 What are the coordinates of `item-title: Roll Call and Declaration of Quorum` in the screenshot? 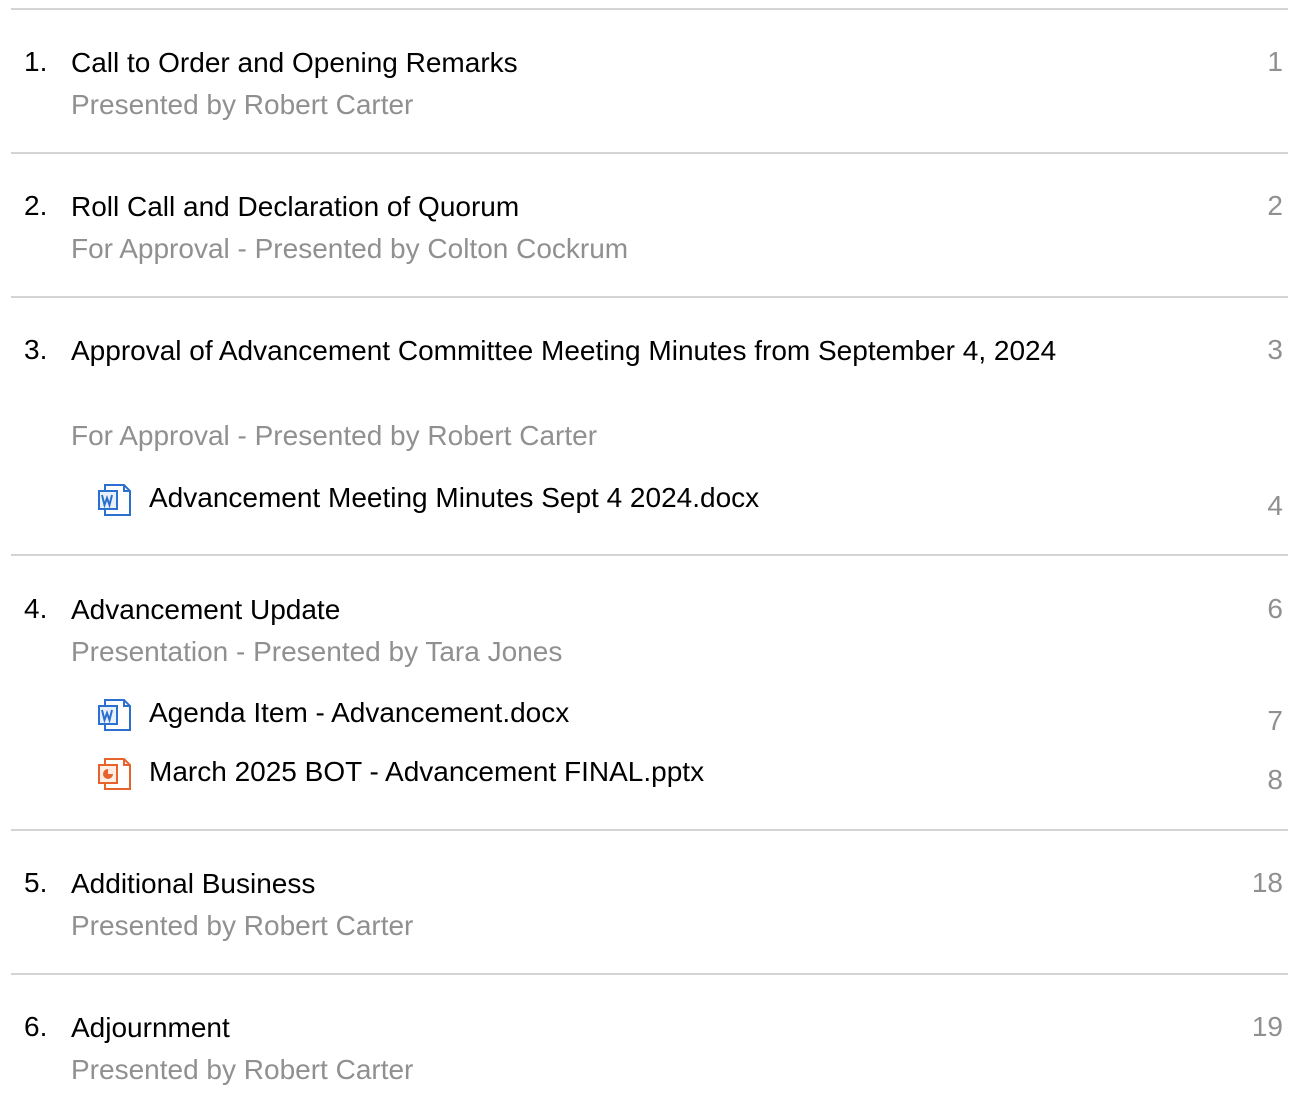 It's located at (611, 206).